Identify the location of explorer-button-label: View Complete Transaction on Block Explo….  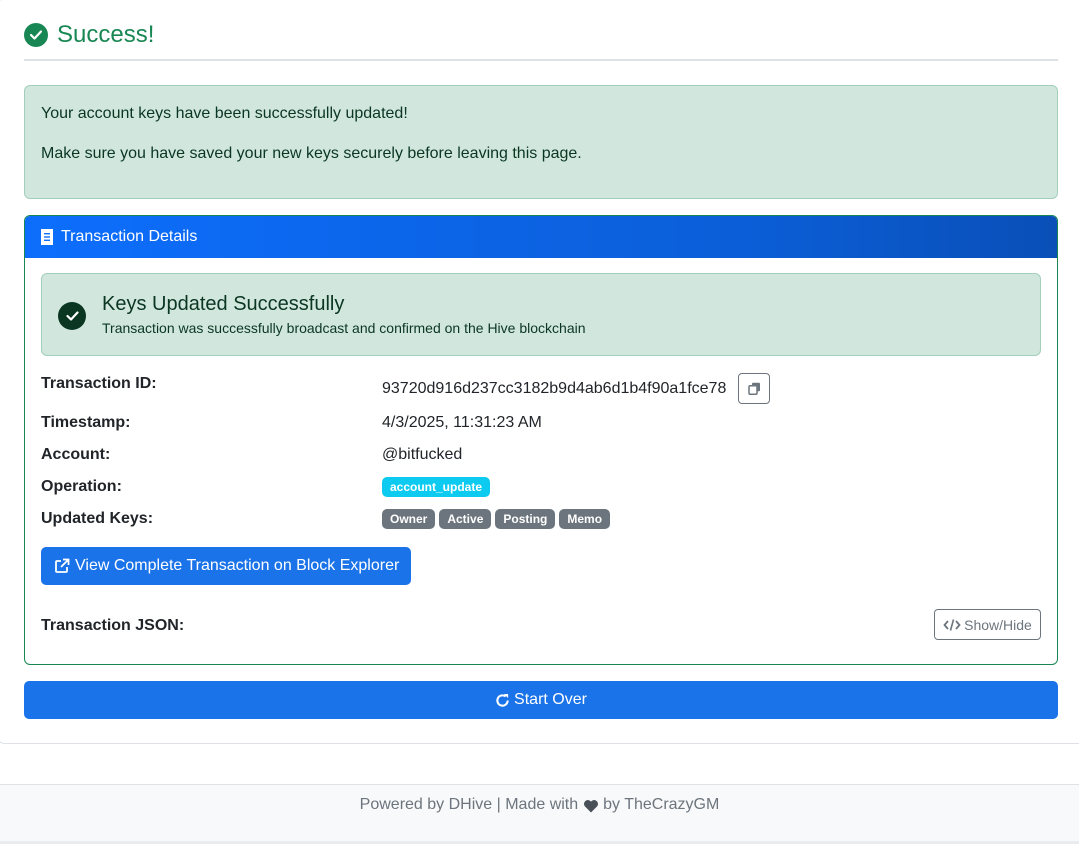
(237, 565).